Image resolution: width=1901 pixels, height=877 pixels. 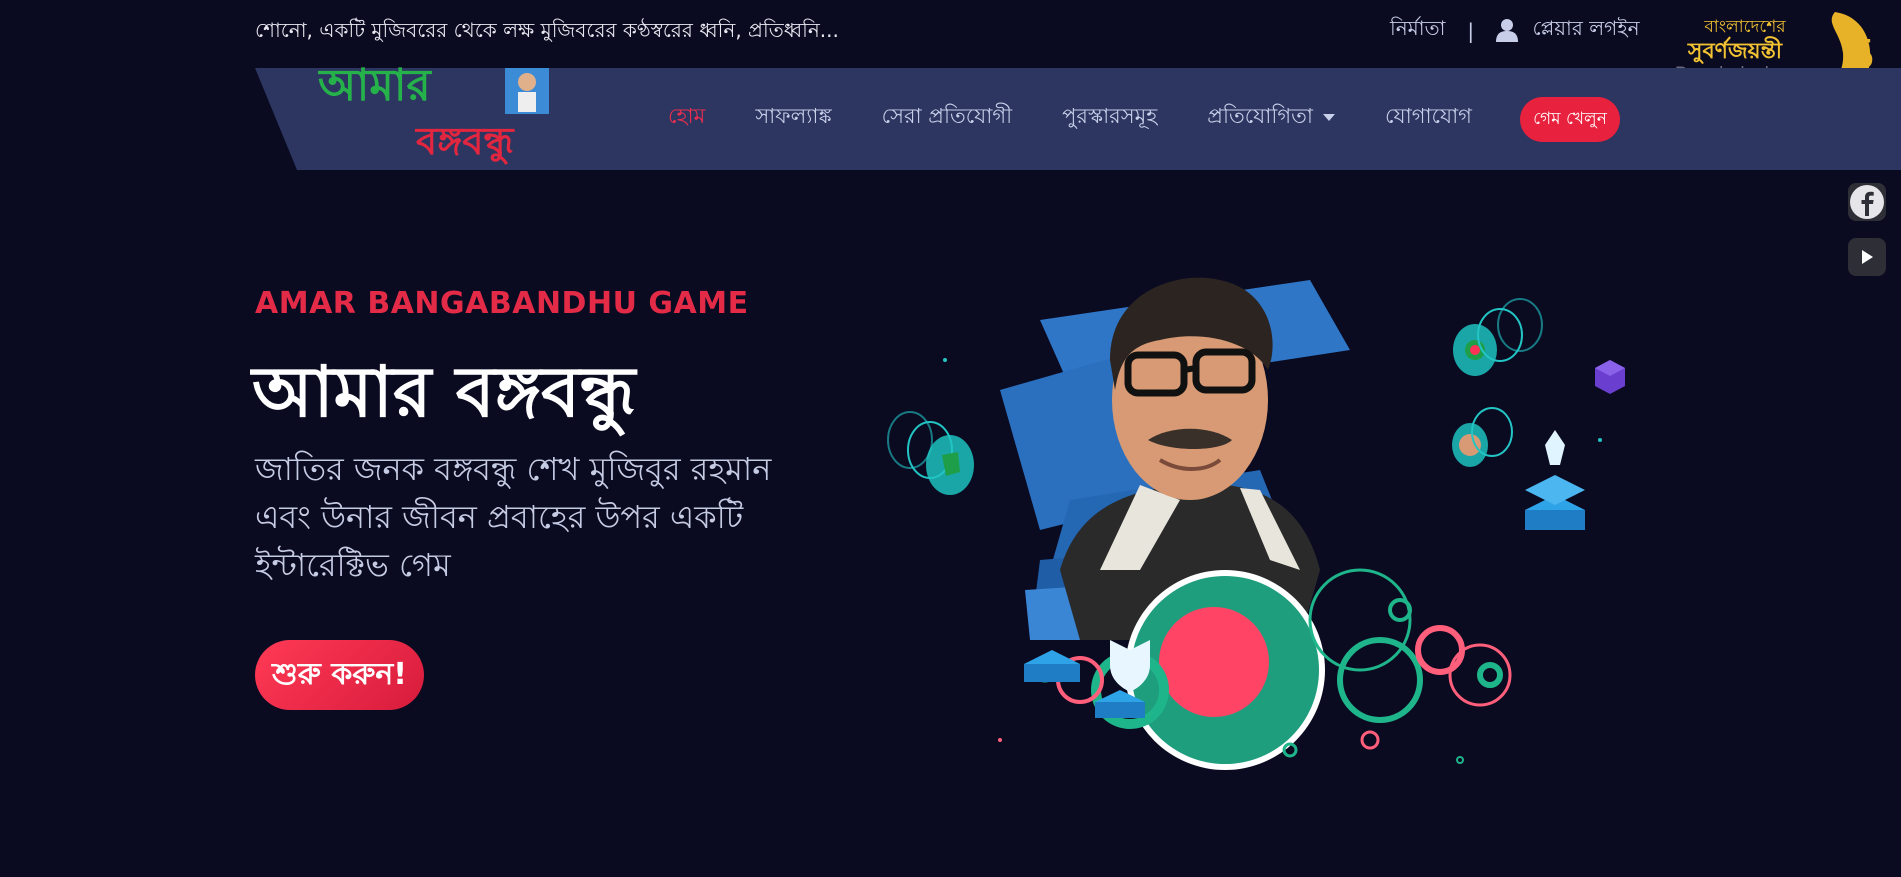 I want to click on hexagon-gem, so click(x=1610, y=377).